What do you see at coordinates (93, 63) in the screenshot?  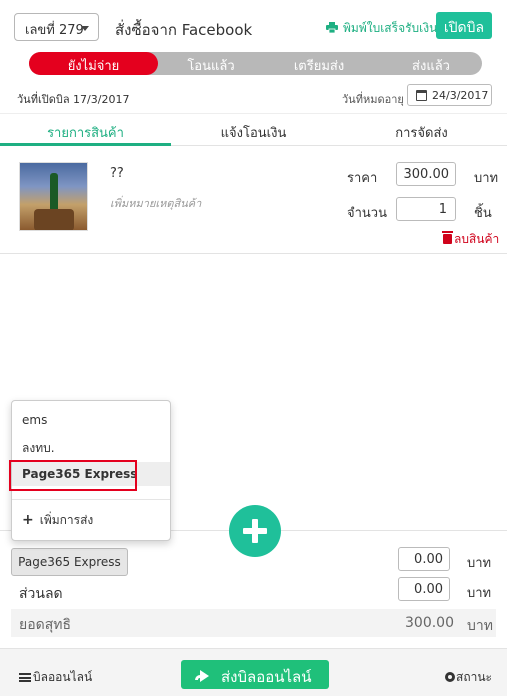 I see `status-step-unpaid: ยังไม่จ่าย` at bounding box center [93, 63].